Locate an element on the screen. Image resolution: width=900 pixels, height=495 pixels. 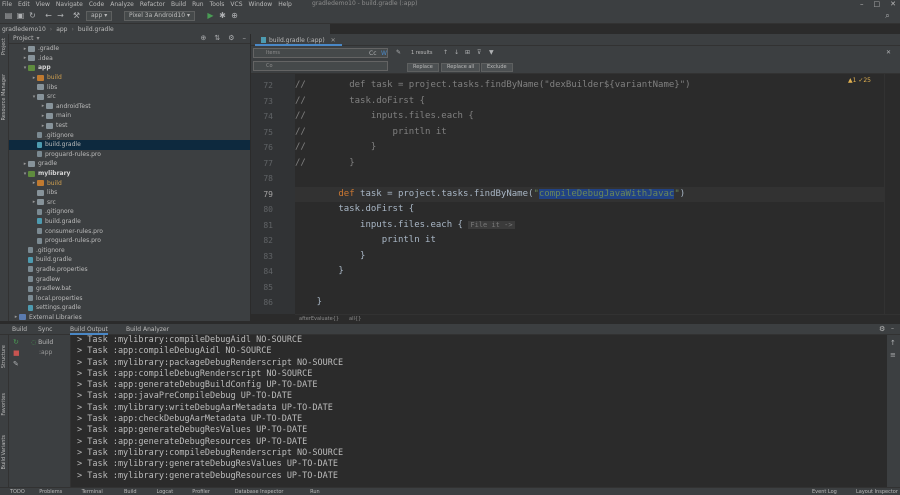
code-line: // println it is located at coordinates (589, 133).